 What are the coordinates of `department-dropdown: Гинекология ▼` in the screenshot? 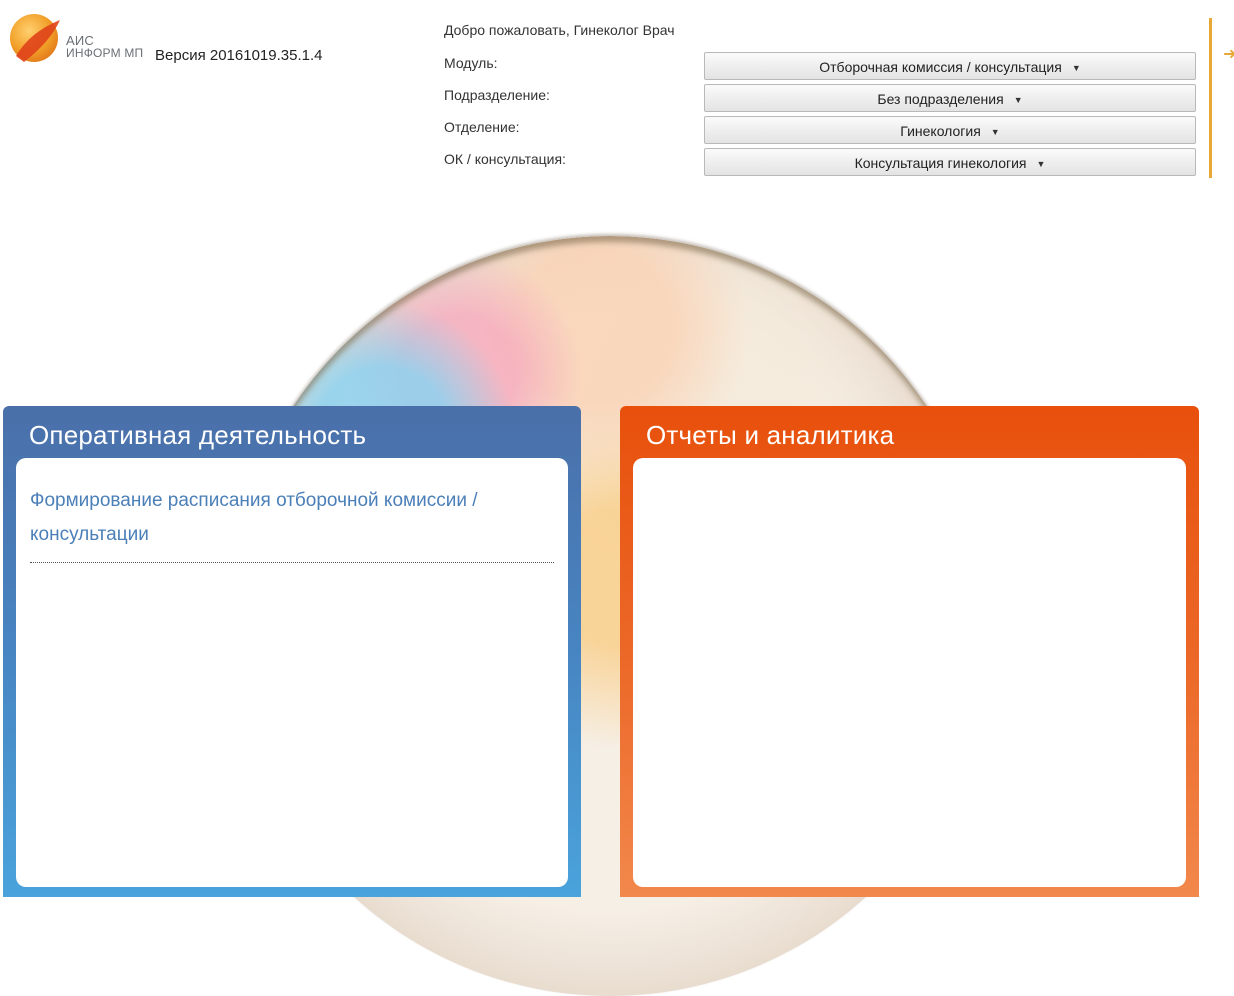 It's located at (950, 130).